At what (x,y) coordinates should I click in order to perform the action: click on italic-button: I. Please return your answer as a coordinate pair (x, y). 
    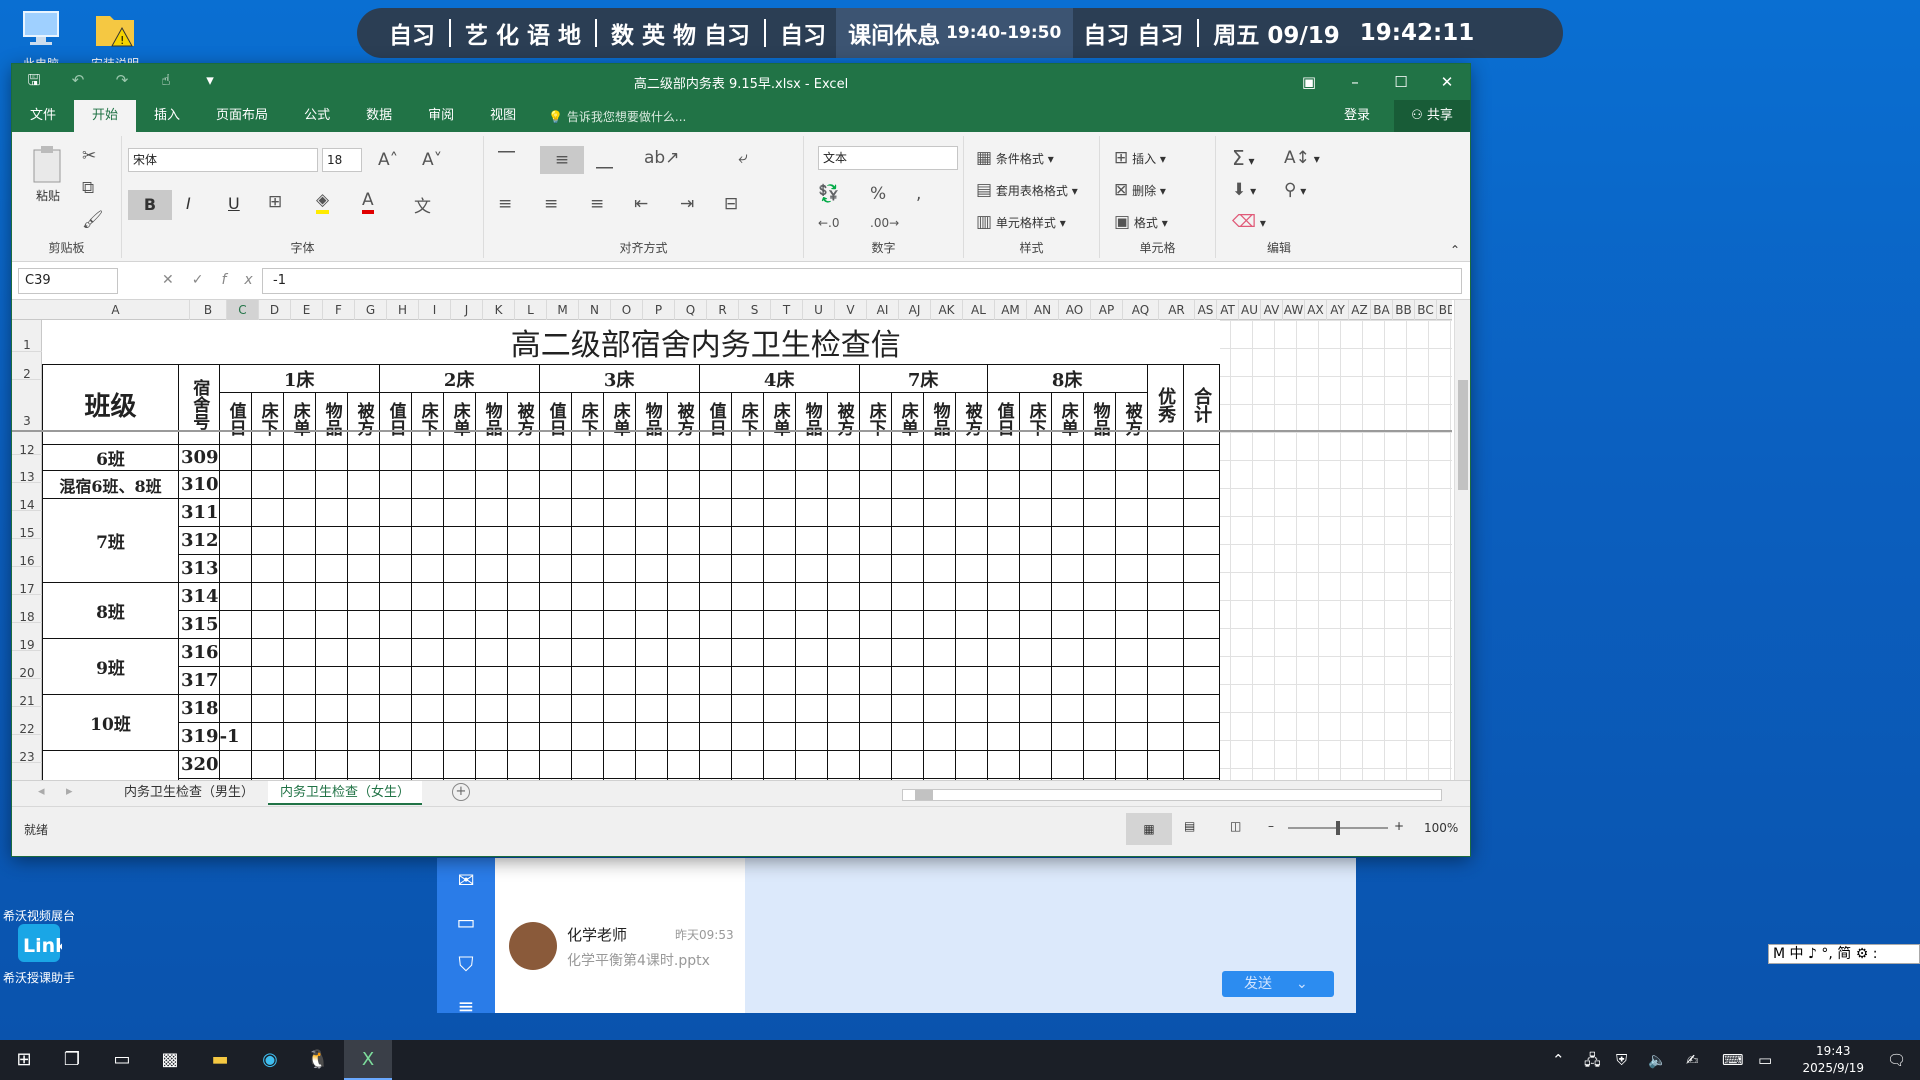
    Looking at the image, I should click on (188, 203).